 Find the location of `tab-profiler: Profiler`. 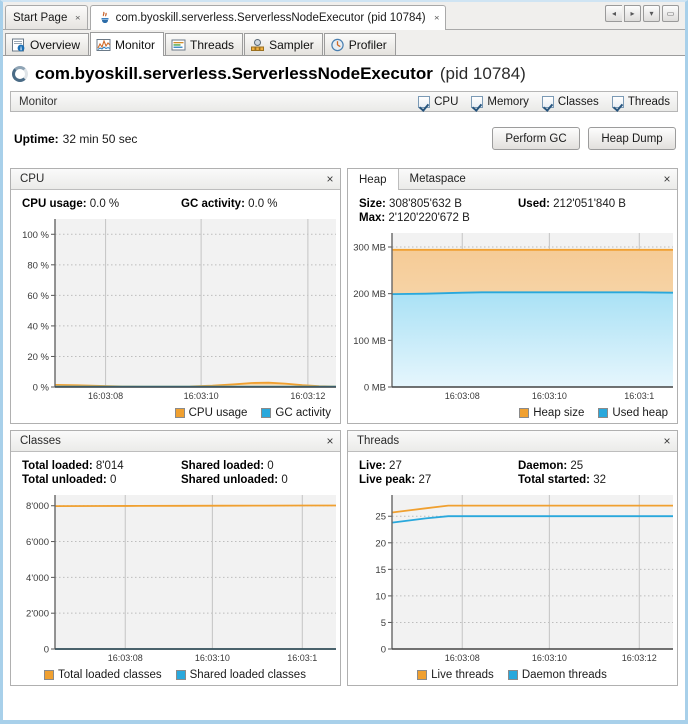

tab-profiler: Profiler is located at coordinates (359, 44).